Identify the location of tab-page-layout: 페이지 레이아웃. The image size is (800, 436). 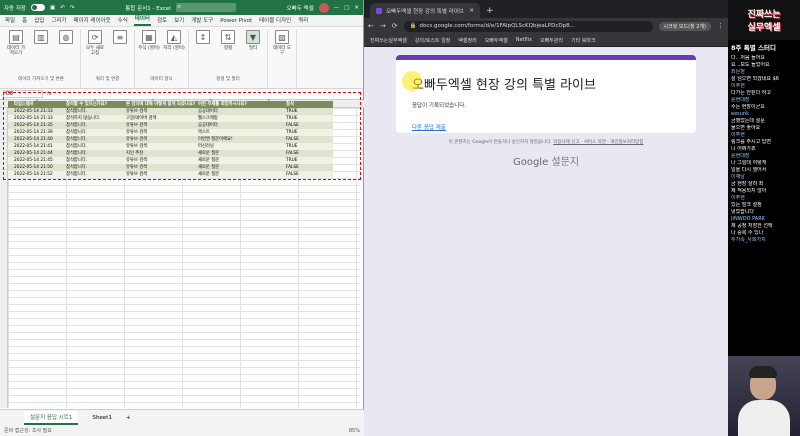
(92, 20).